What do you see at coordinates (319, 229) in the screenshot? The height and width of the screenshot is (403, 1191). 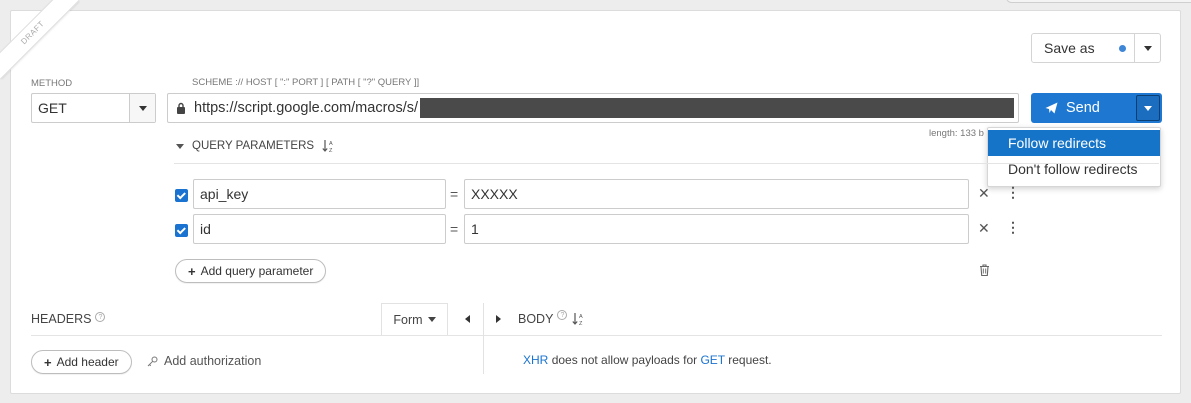 I see `param-name-input: id` at bounding box center [319, 229].